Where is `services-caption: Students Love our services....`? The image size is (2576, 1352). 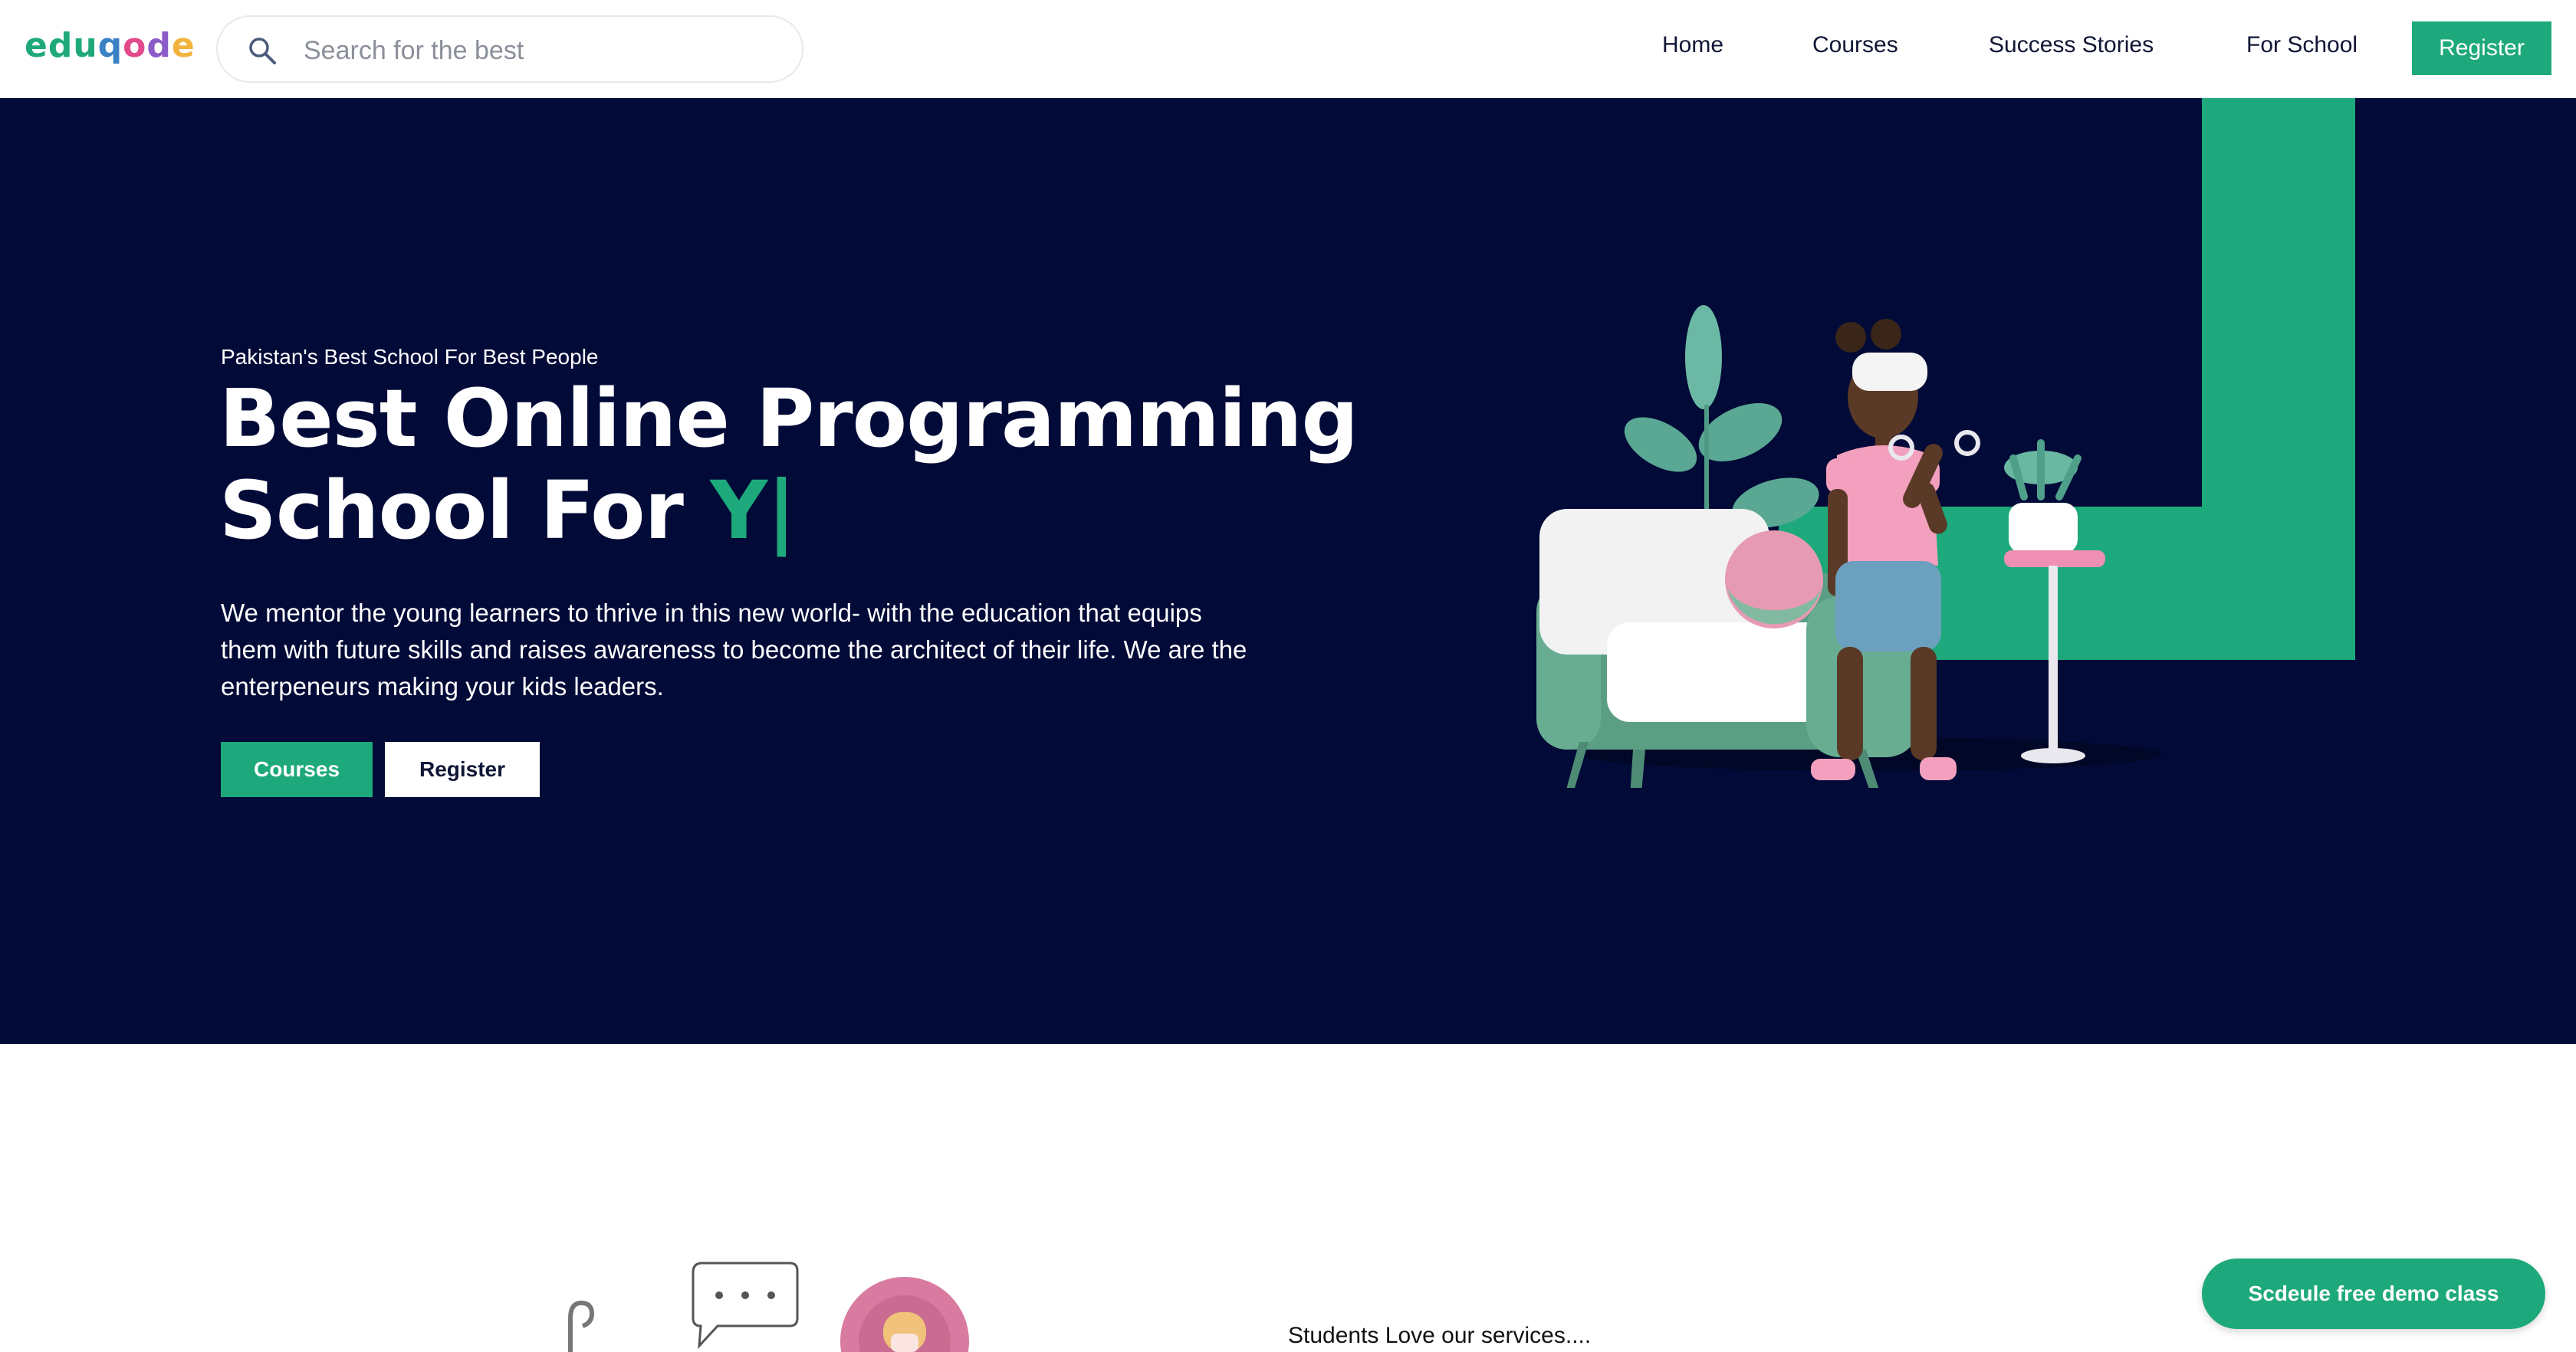 services-caption: Students Love our services.... is located at coordinates (1440, 1335).